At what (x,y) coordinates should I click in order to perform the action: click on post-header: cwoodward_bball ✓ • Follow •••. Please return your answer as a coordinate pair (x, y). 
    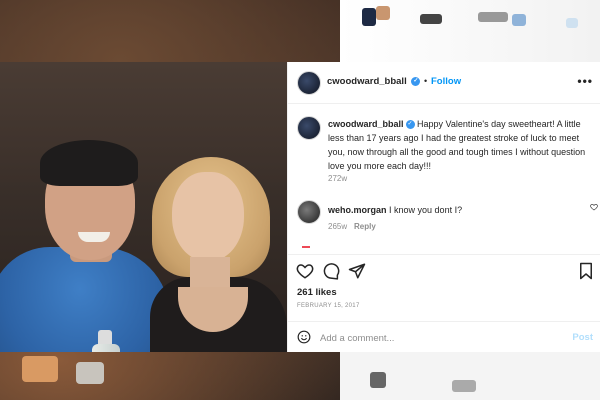
    Looking at the image, I should click on (444, 83).